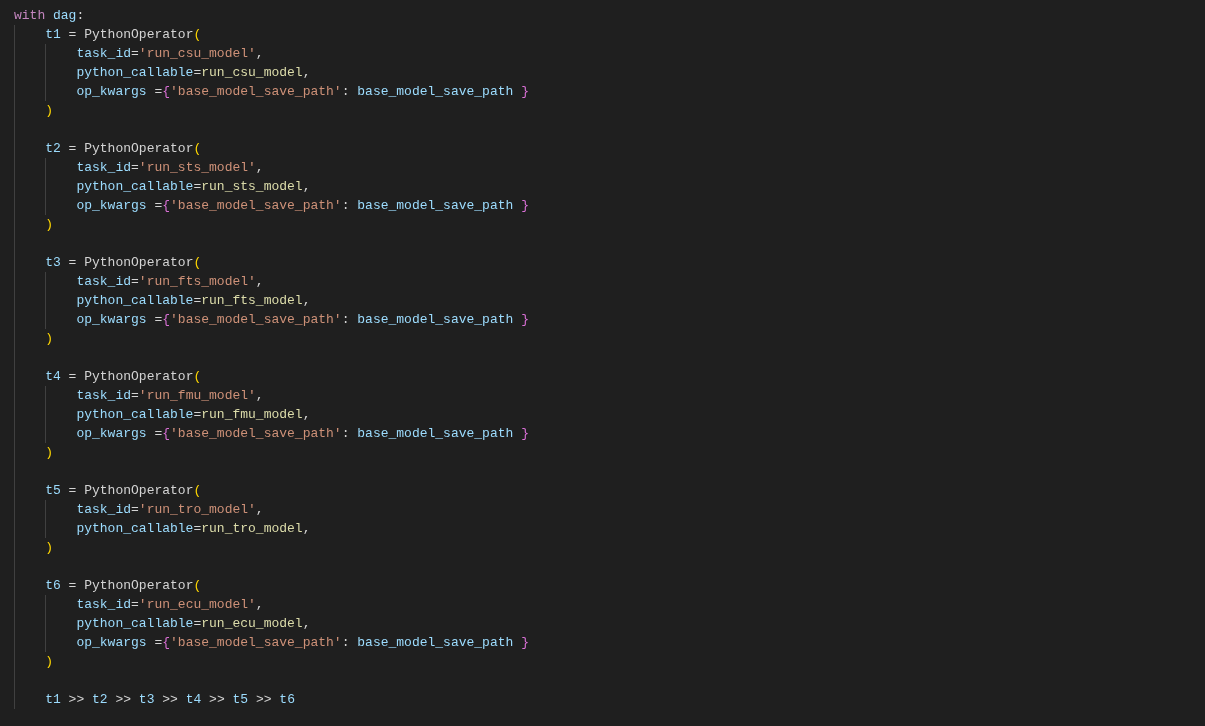 The width and height of the screenshot is (1205, 726). I want to click on code-line: task_id='run_csu_model',, so click(170, 54).